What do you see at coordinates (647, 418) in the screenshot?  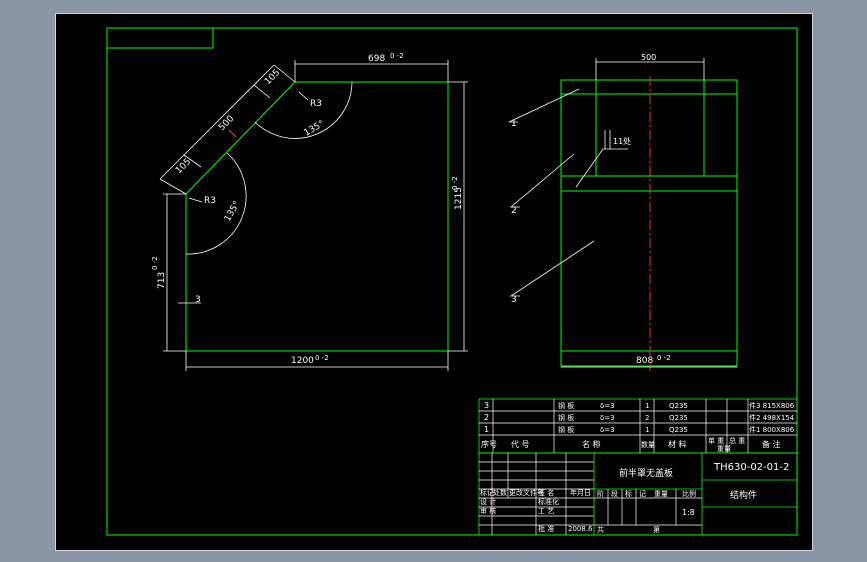 I see `bom-cell-qty: 2` at bounding box center [647, 418].